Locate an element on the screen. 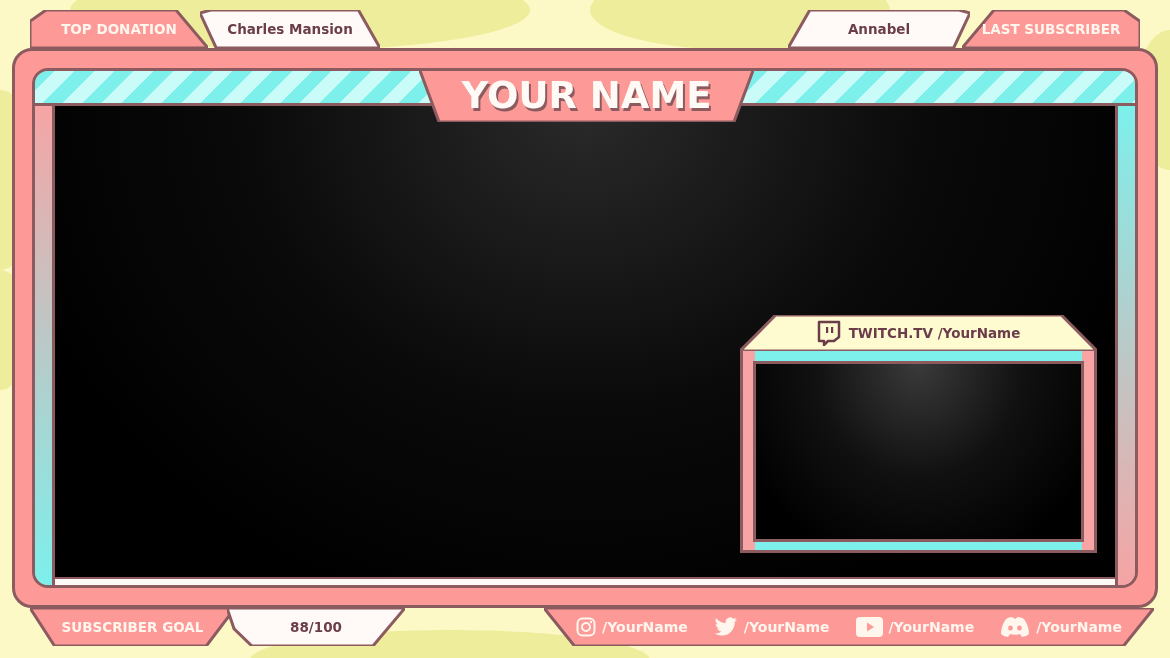  subscriber-value: Annabel is located at coordinates (879, 29).